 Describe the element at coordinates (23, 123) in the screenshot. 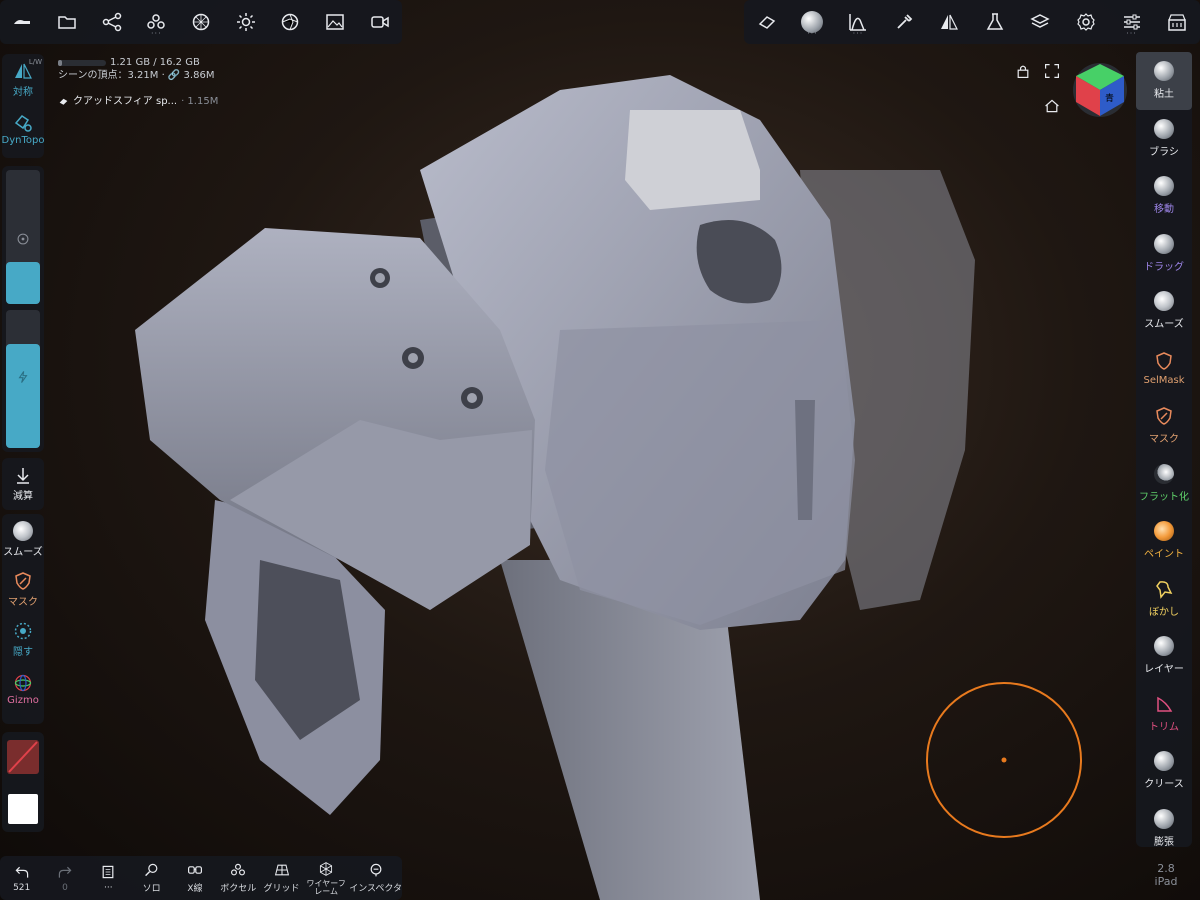

I see `dyntopo-icon` at that location.